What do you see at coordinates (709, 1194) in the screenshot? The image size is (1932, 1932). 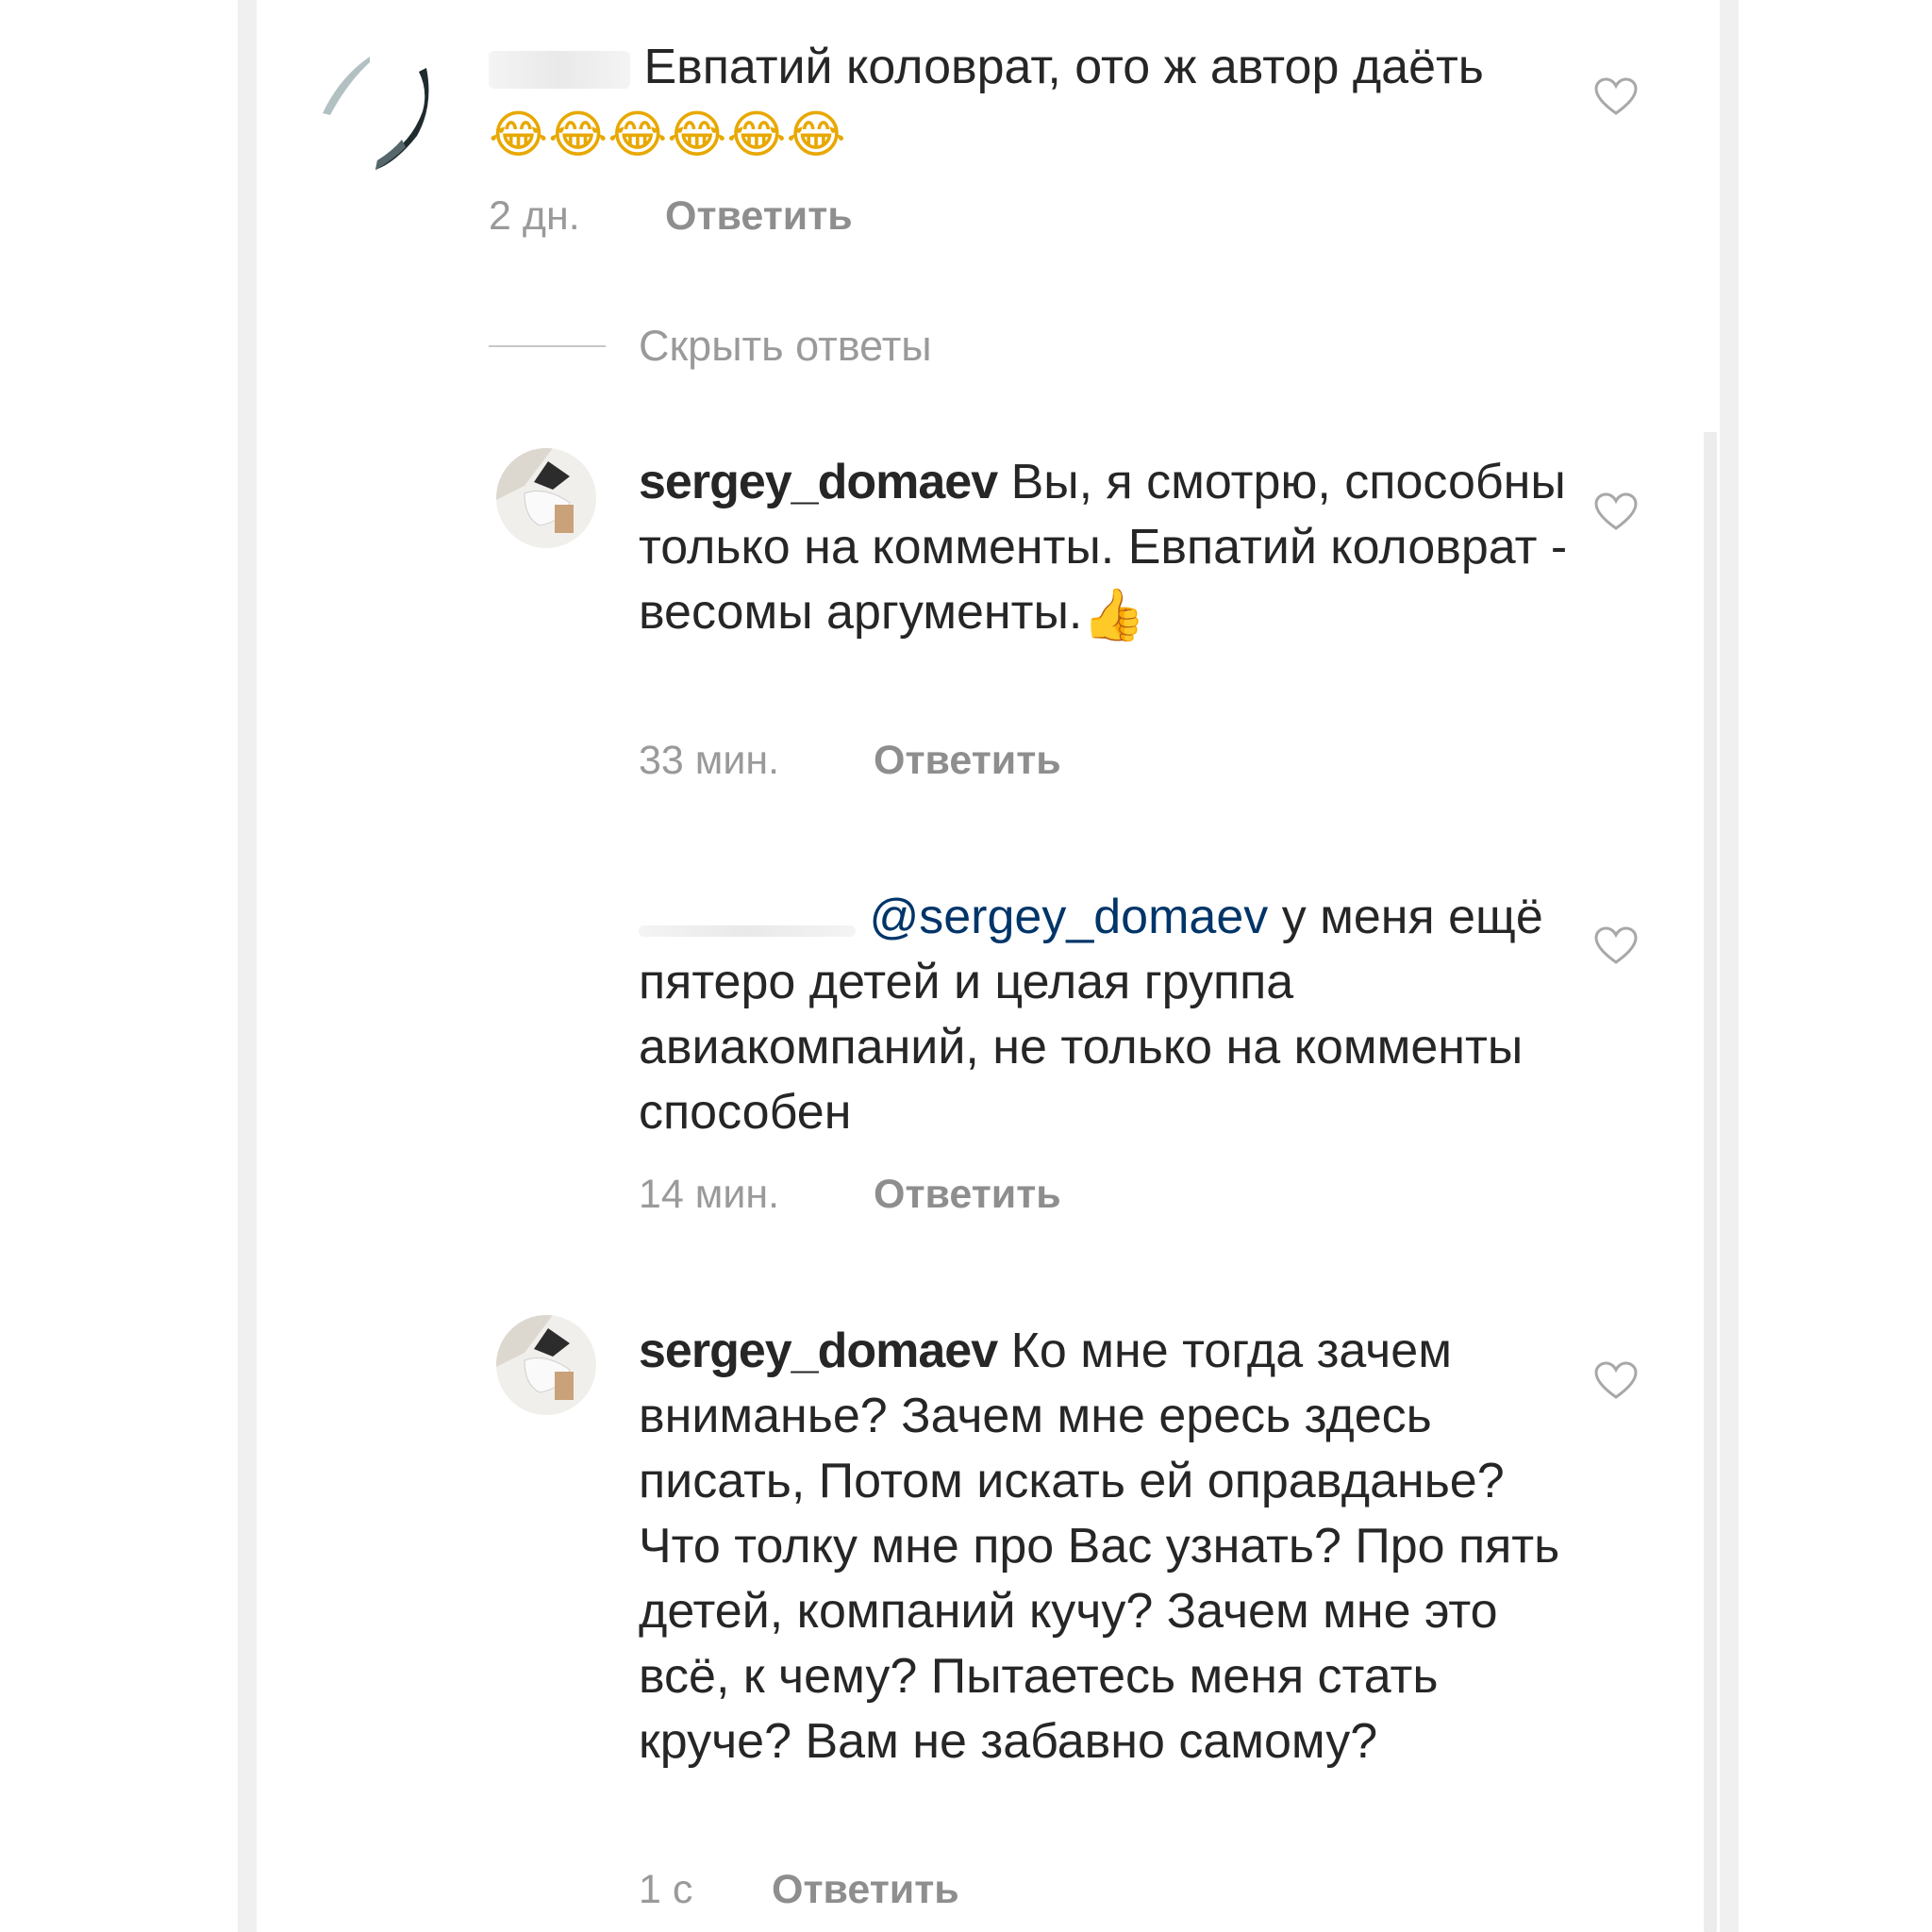 I see `comment-time: 14 мин.` at bounding box center [709, 1194].